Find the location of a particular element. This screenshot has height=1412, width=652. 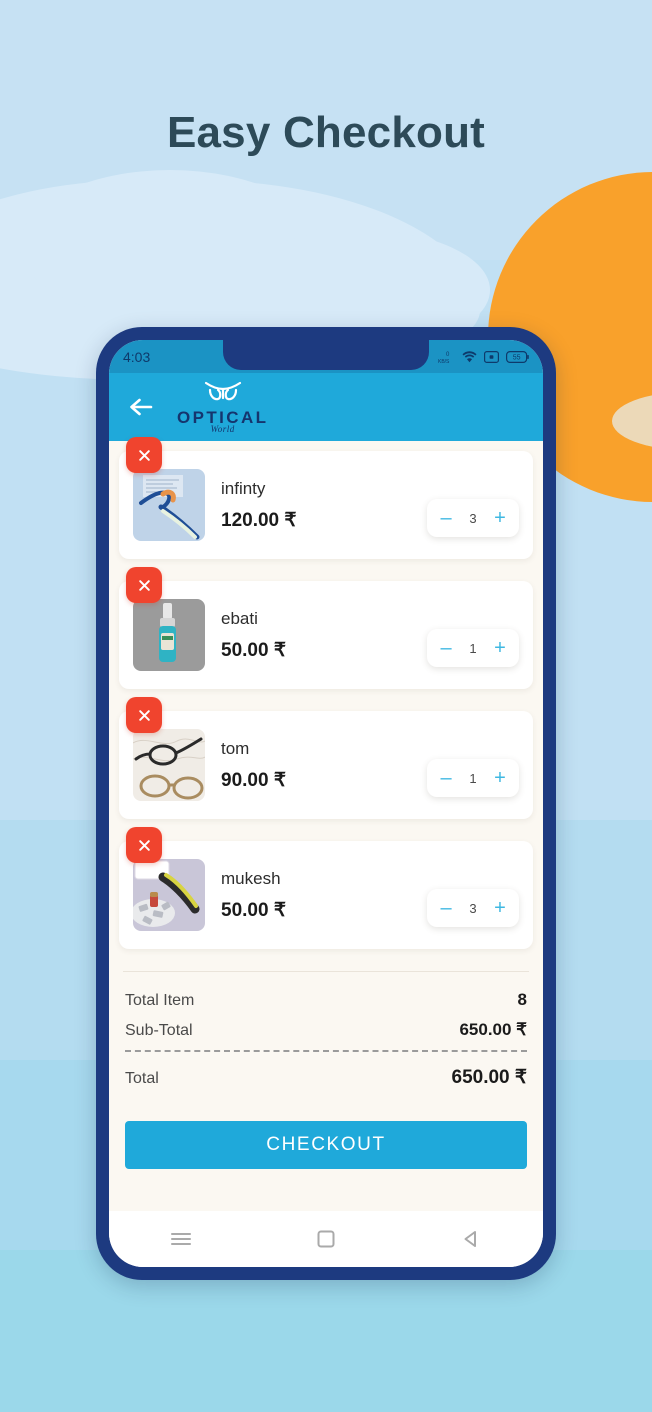

back-triangle-icon is located at coordinates (471, 1239).